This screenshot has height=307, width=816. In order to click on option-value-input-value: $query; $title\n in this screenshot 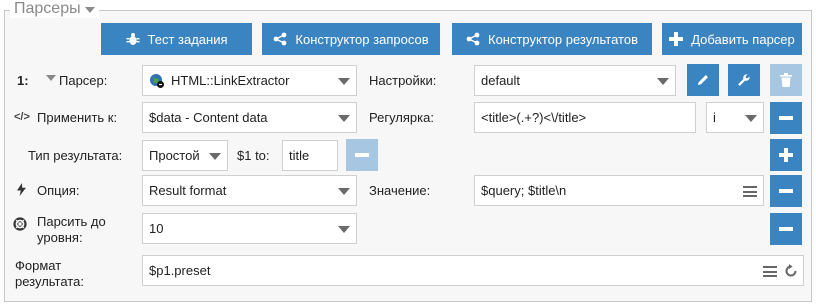, I will do `click(524, 190)`.